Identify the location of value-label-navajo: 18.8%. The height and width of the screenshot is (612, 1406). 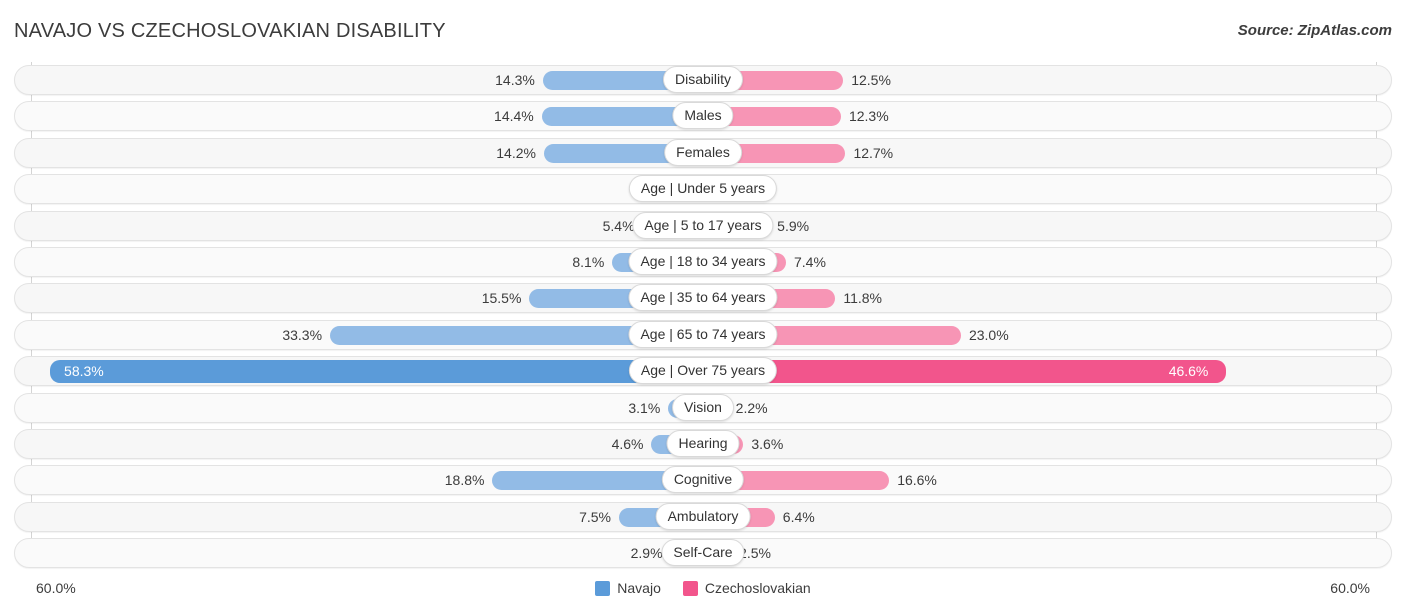
(464, 480).